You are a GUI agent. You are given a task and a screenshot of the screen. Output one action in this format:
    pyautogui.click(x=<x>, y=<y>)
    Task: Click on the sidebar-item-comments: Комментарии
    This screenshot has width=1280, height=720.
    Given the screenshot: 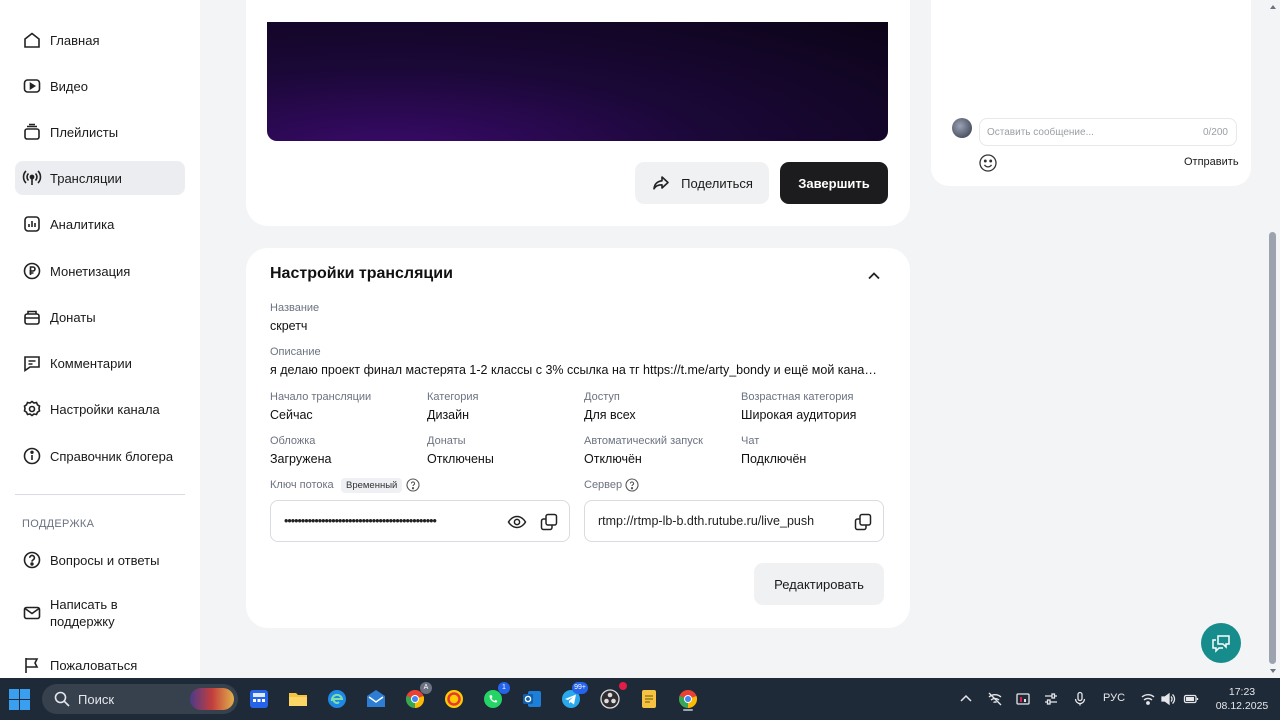 What is the action you would take?
    pyautogui.click(x=100, y=363)
    